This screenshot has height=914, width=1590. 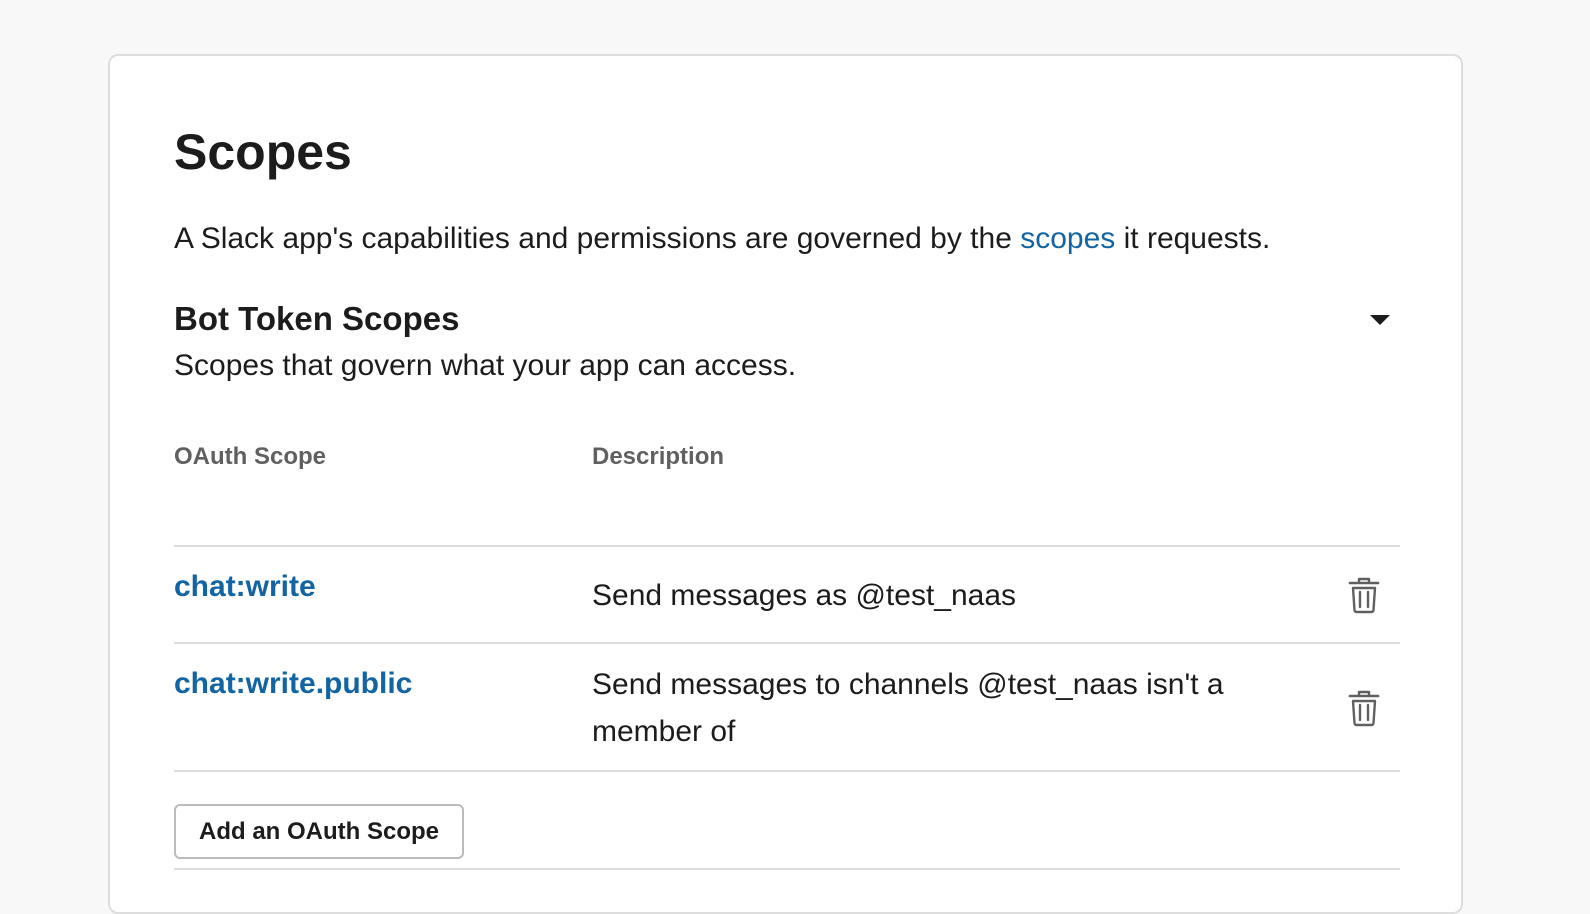 What do you see at coordinates (319, 831) in the screenshot?
I see `add-oauth-scope-button: Add an OAuth Scope` at bounding box center [319, 831].